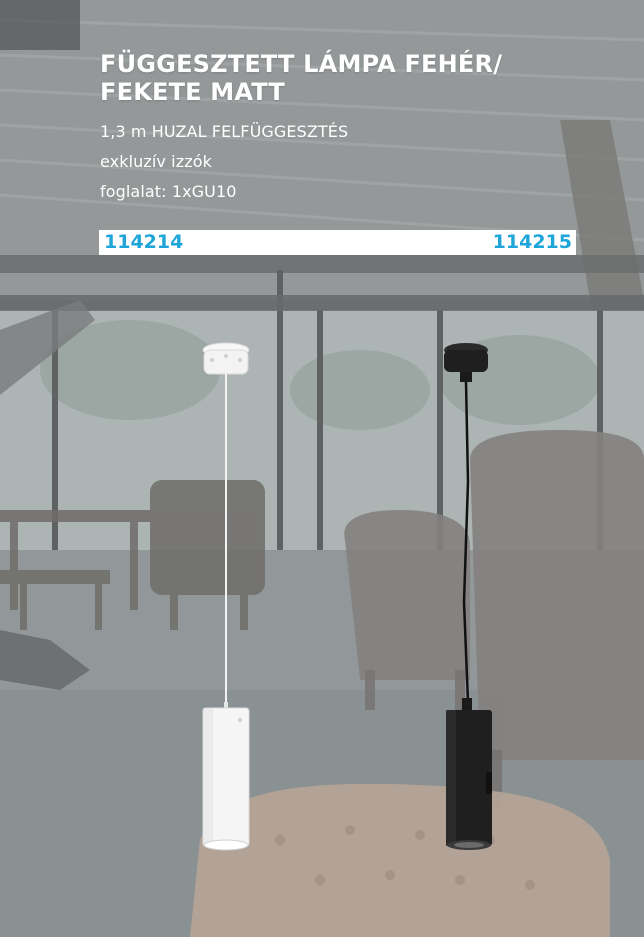 The height and width of the screenshot is (937, 644). What do you see at coordinates (168, 191) in the screenshot?
I see `spec-socket: foglalat: 1xGU10` at bounding box center [168, 191].